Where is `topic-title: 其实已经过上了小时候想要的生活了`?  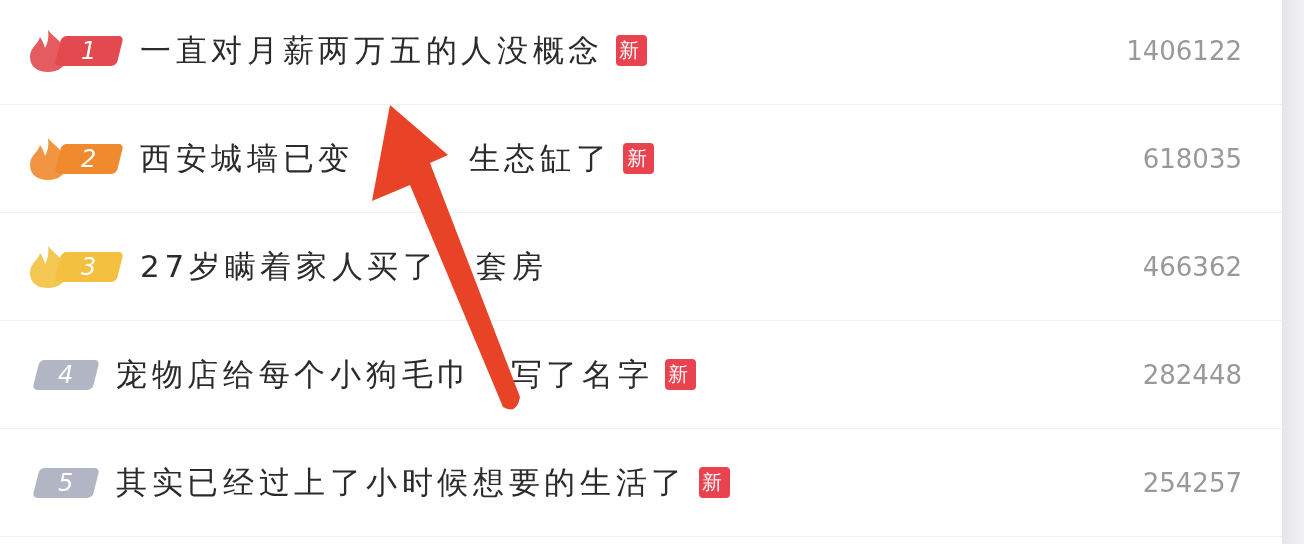
topic-title: 其实已经过上了小时候想要的生活了 is located at coordinates (402, 482).